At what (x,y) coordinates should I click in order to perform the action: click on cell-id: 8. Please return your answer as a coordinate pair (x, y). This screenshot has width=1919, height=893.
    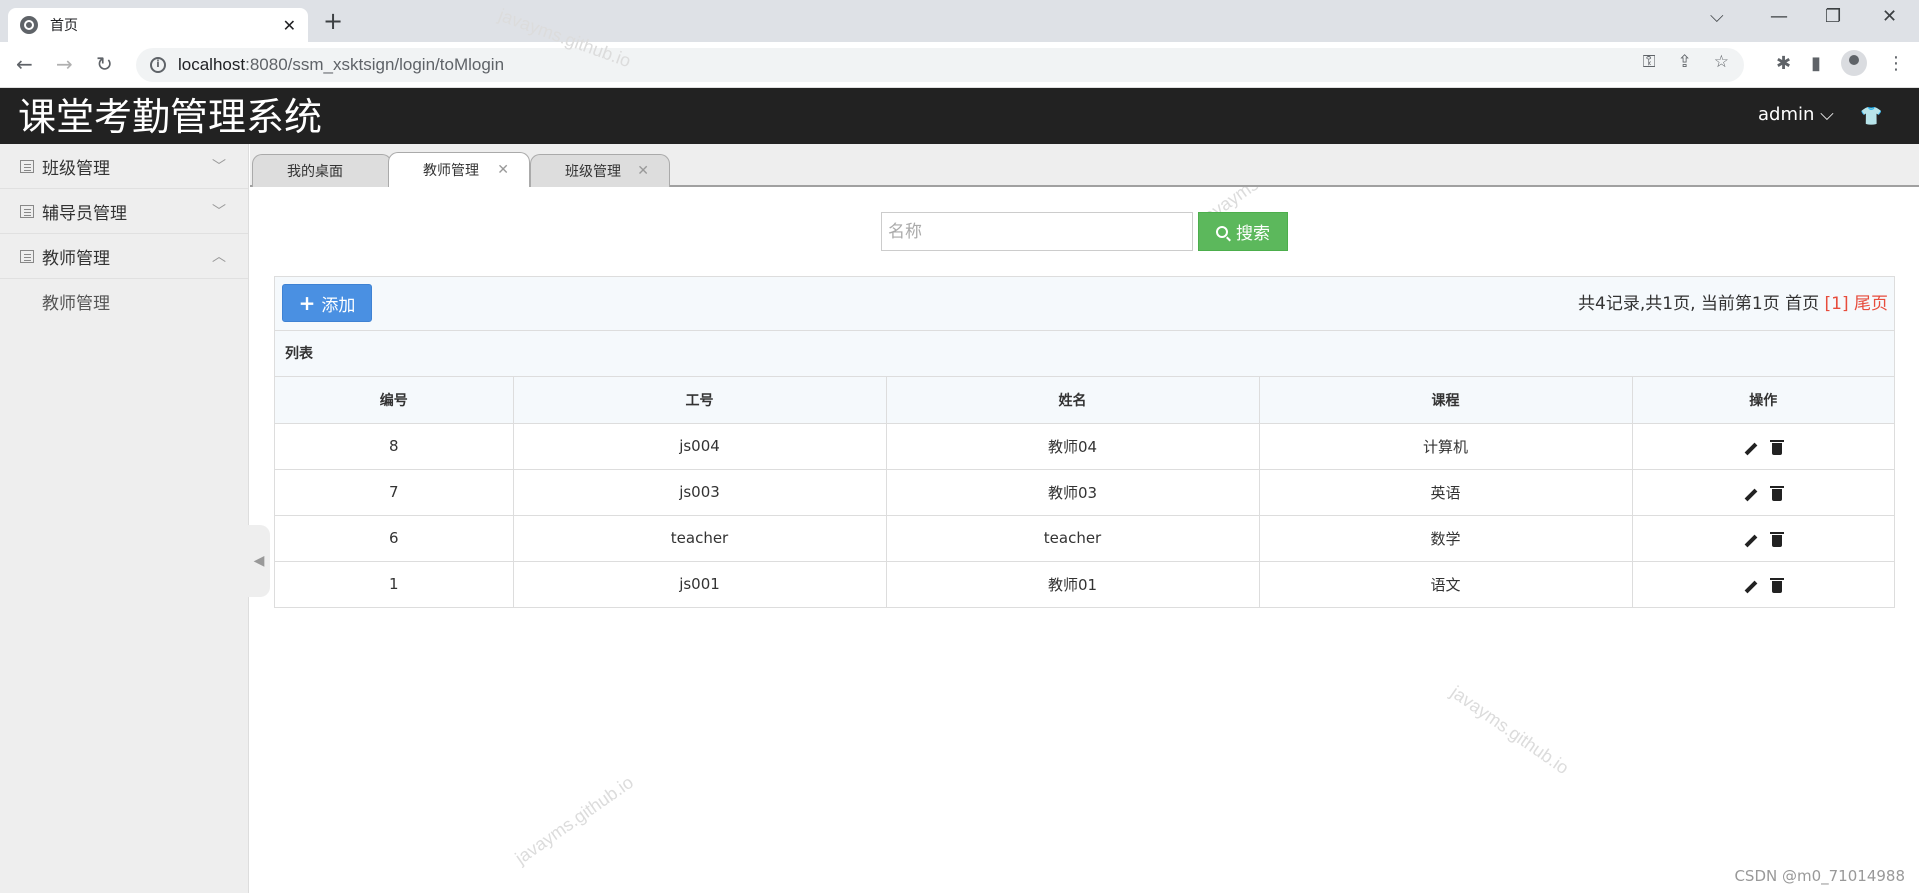
    Looking at the image, I should click on (394, 446).